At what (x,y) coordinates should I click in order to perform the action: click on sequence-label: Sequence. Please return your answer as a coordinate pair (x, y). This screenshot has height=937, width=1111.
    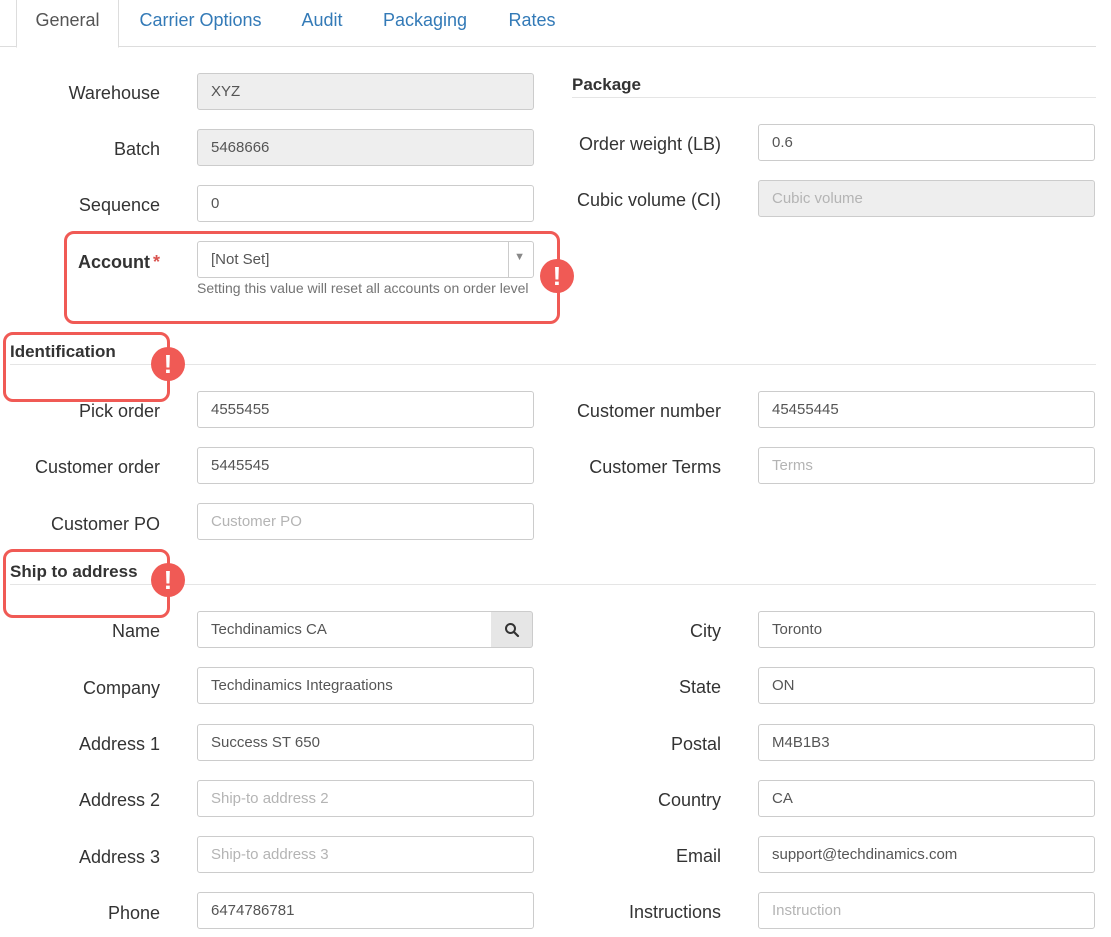
    Looking at the image, I should click on (119, 205).